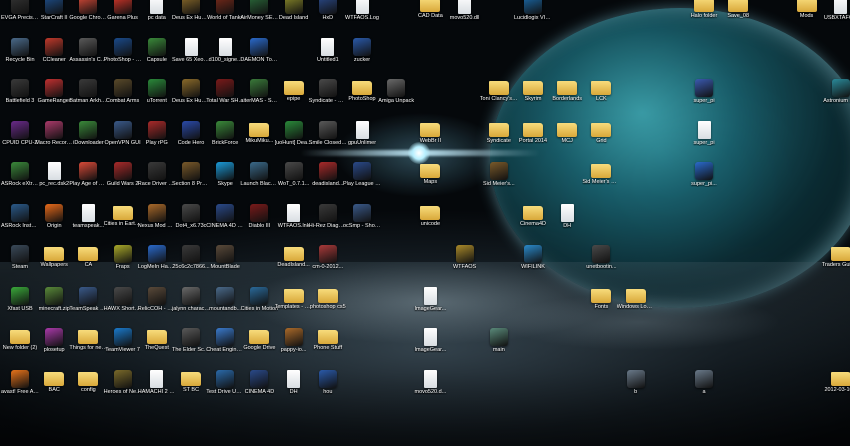 The height and width of the screenshot is (446, 850). Describe the element at coordinates (54, 140) in the screenshot. I see `desktop-icon: Macro Recorder` at that location.